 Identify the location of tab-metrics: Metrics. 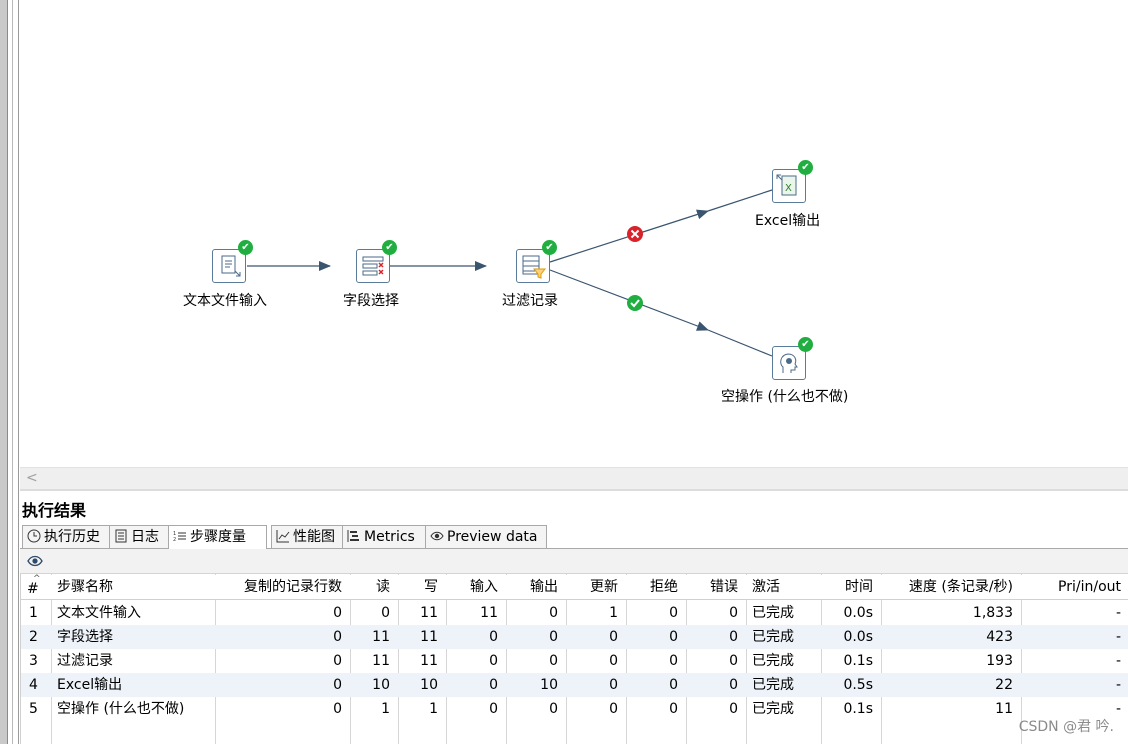
(384, 536).